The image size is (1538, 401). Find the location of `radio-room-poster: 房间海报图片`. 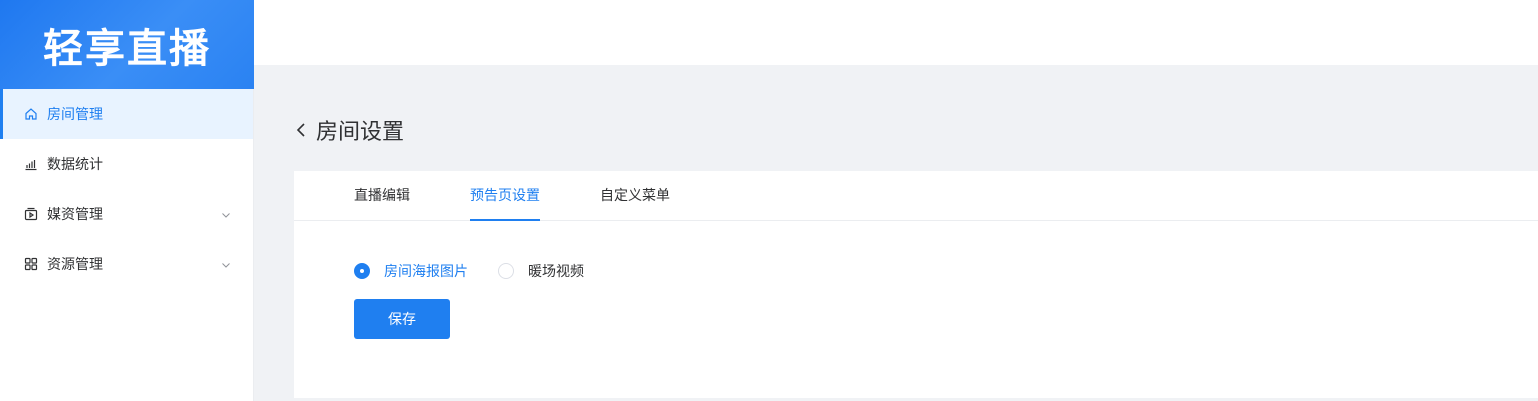

radio-room-poster: 房间海报图片 is located at coordinates (411, 271).